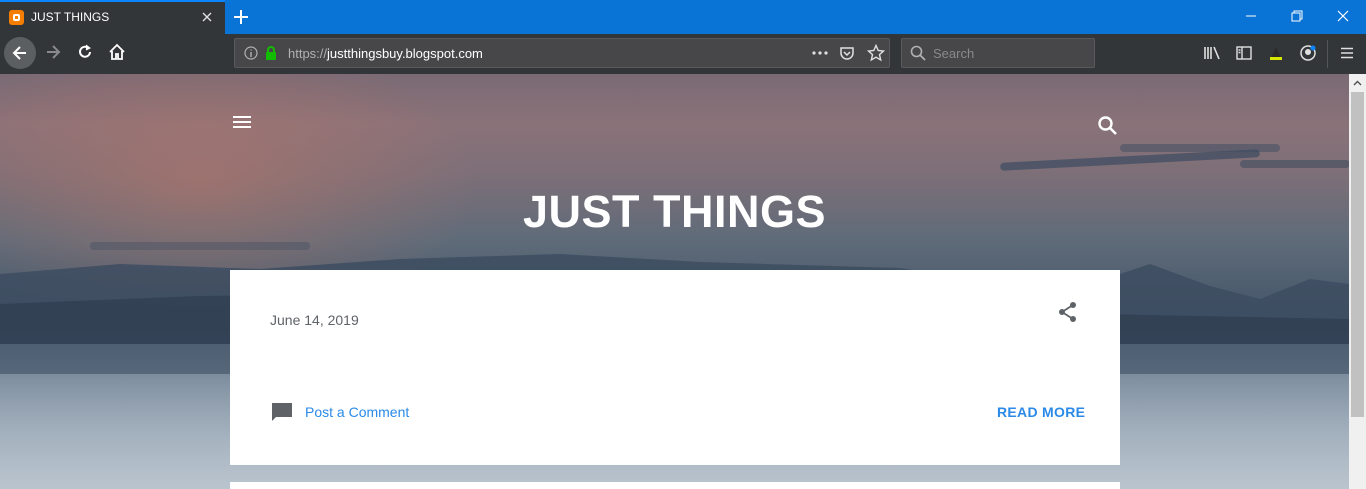 This screenshot has width=1366, height=489. What do you see at coordinates (85, 52) in the screenshot?
I see `reload-icon` at bounding box center [85, 52].